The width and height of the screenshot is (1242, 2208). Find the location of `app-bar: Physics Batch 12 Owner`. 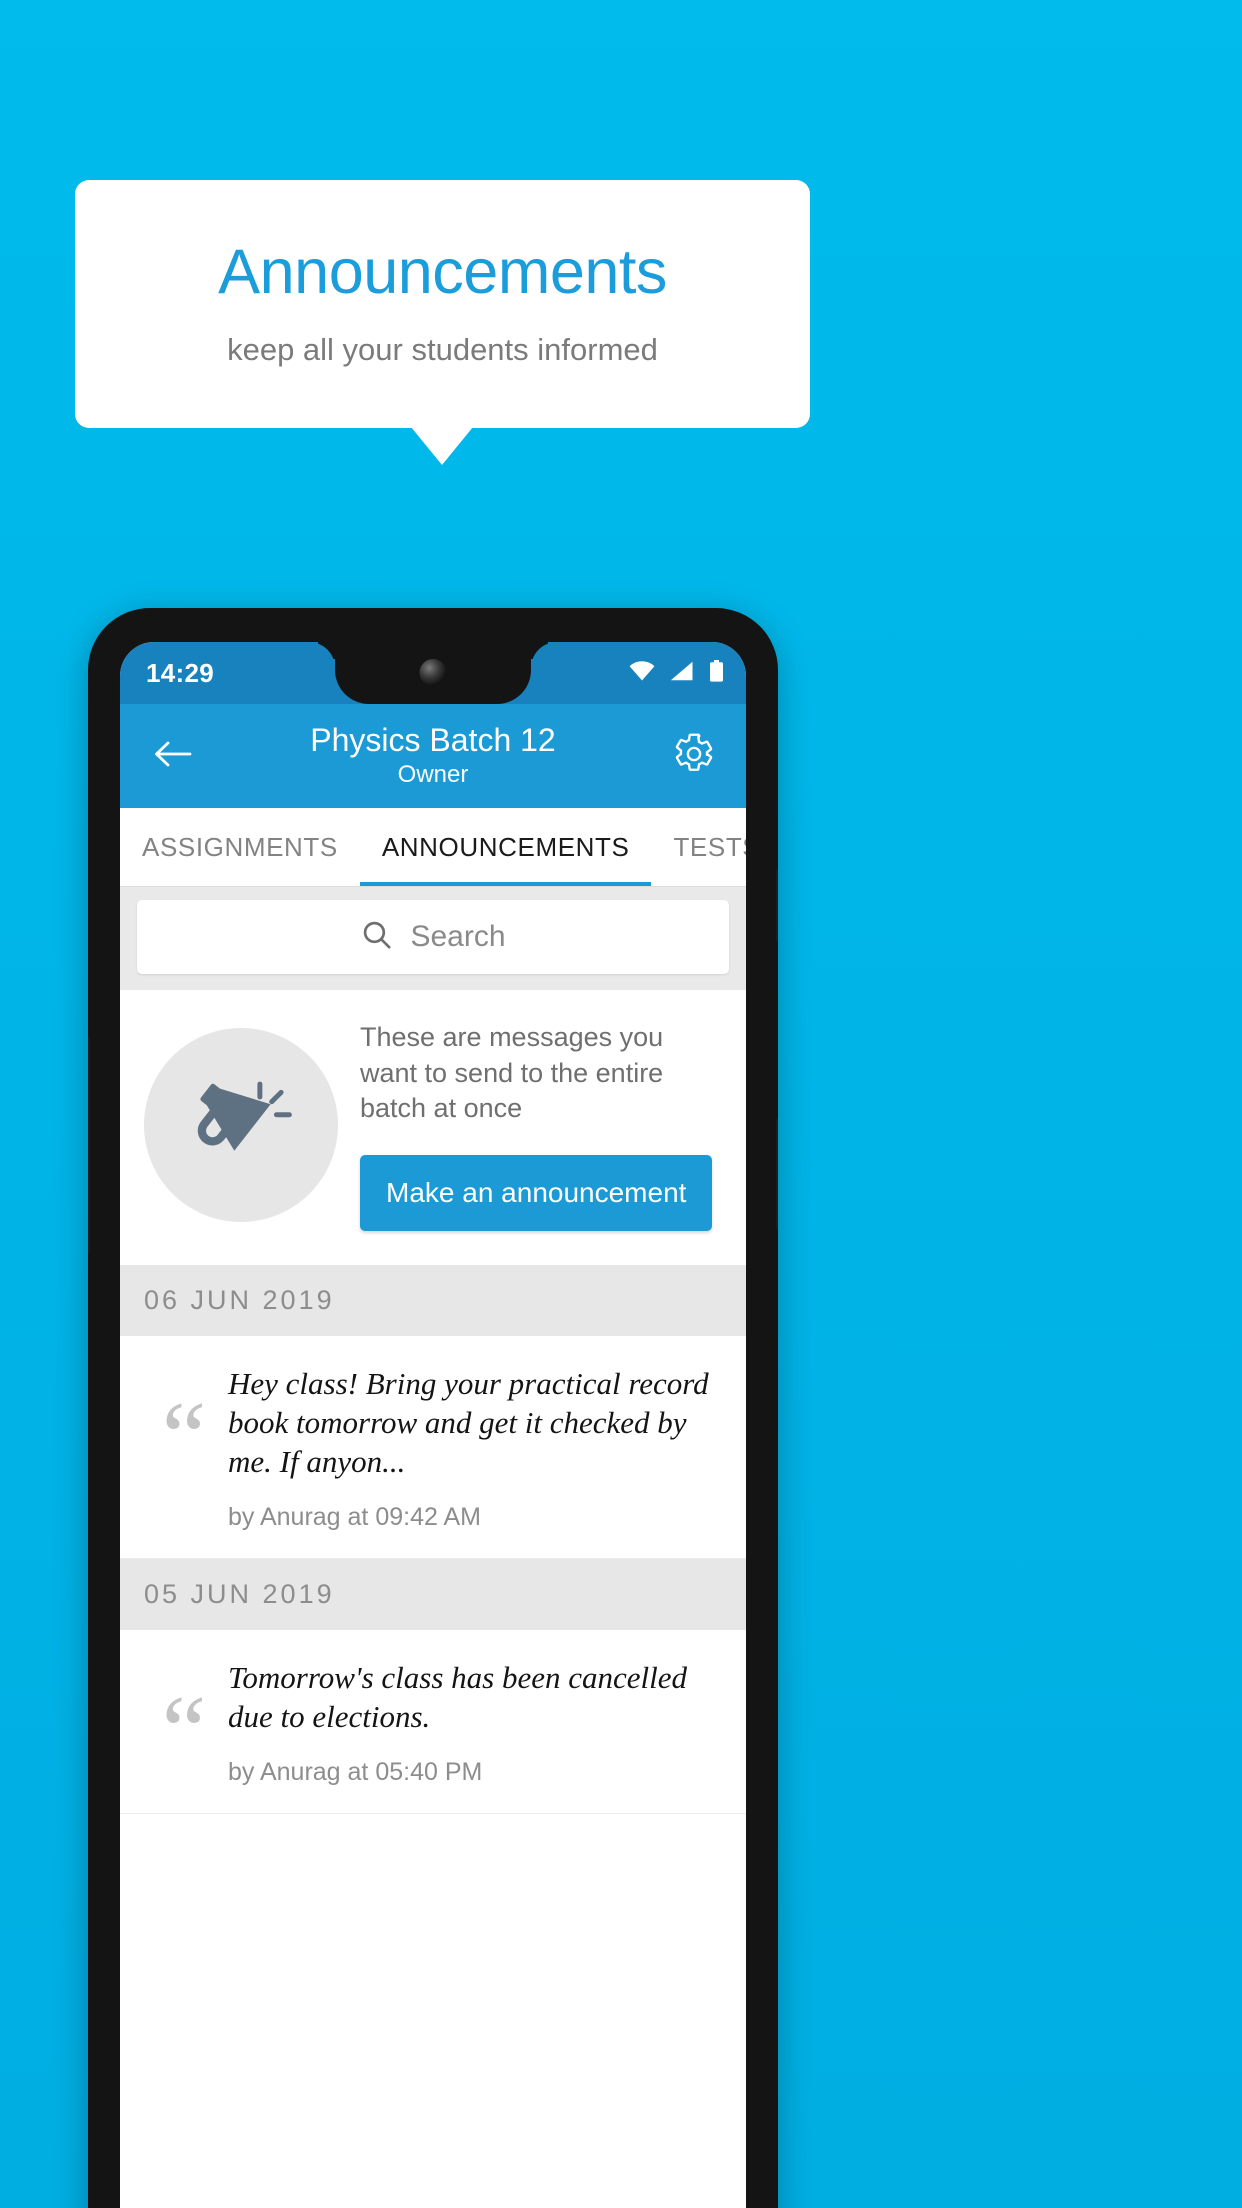

app-bar: Physics Batch 12 Owner is located at coordinates (433, 756).